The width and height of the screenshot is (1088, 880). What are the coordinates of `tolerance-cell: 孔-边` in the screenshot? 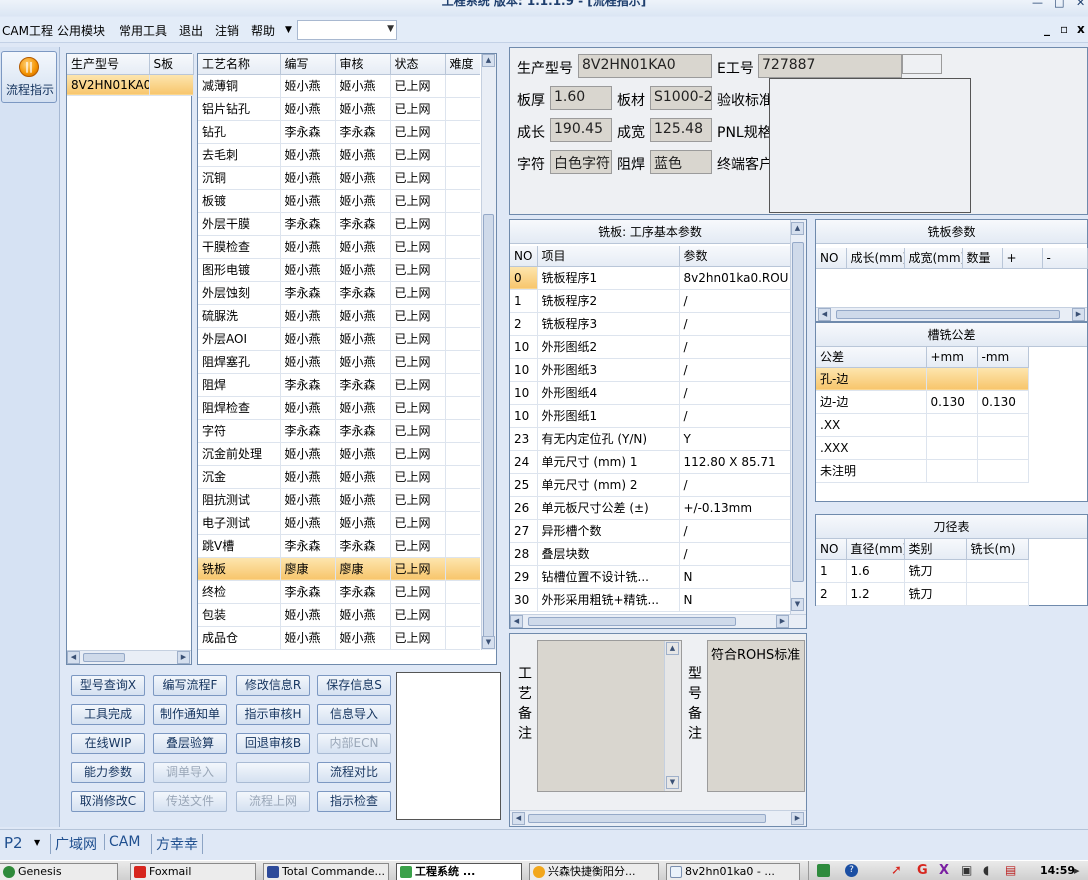 It's located at (871, 379).